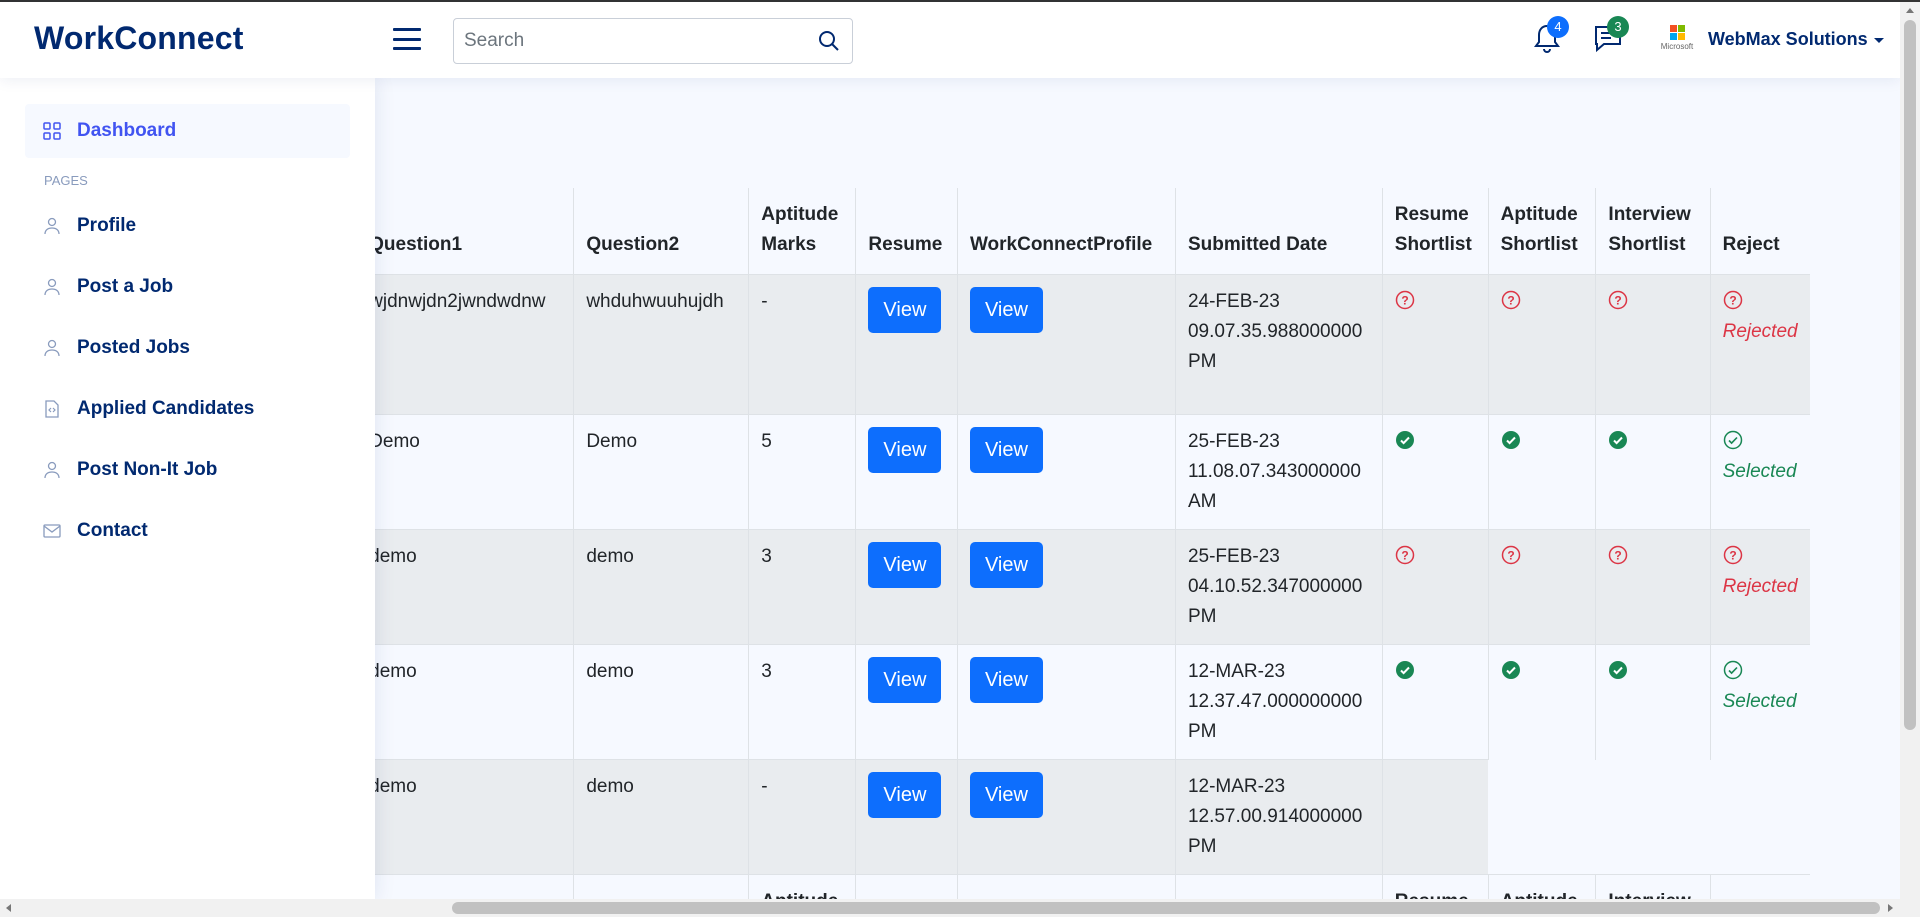  I want to click on app-logo: WorkConnect, so click(139, 38).